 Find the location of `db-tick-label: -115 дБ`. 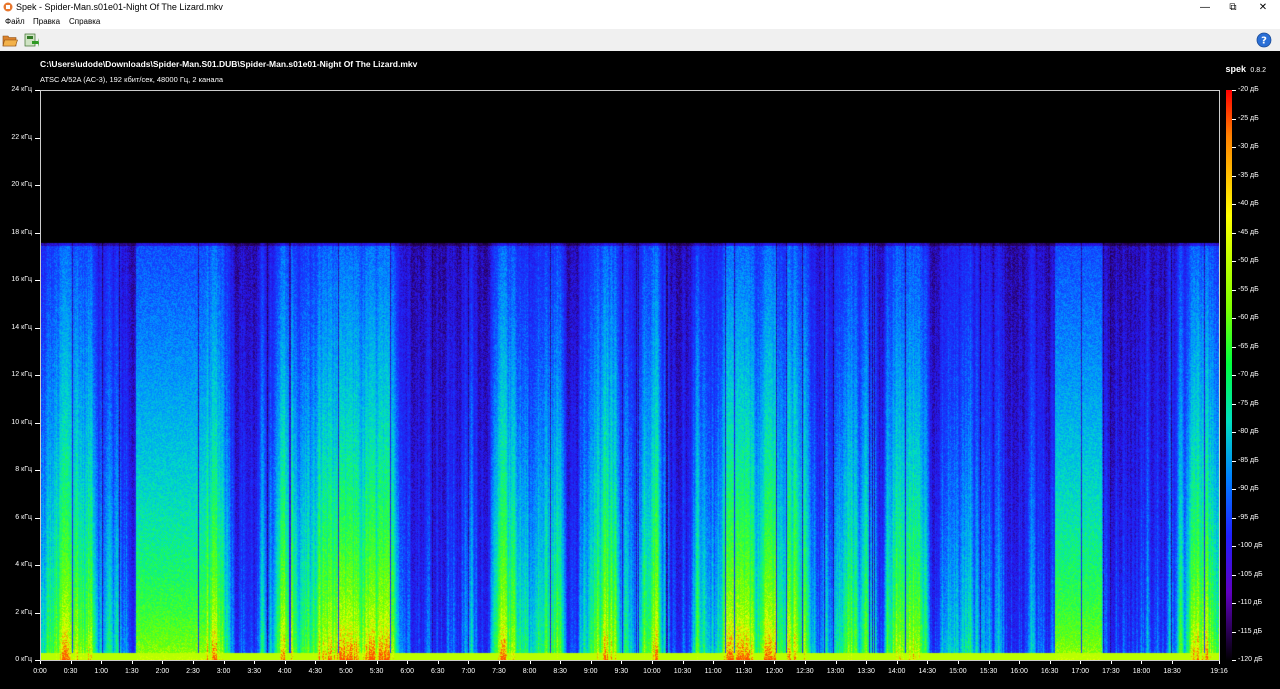

db-tick-label: -115 дБ is located at coordinates (1250, 631).